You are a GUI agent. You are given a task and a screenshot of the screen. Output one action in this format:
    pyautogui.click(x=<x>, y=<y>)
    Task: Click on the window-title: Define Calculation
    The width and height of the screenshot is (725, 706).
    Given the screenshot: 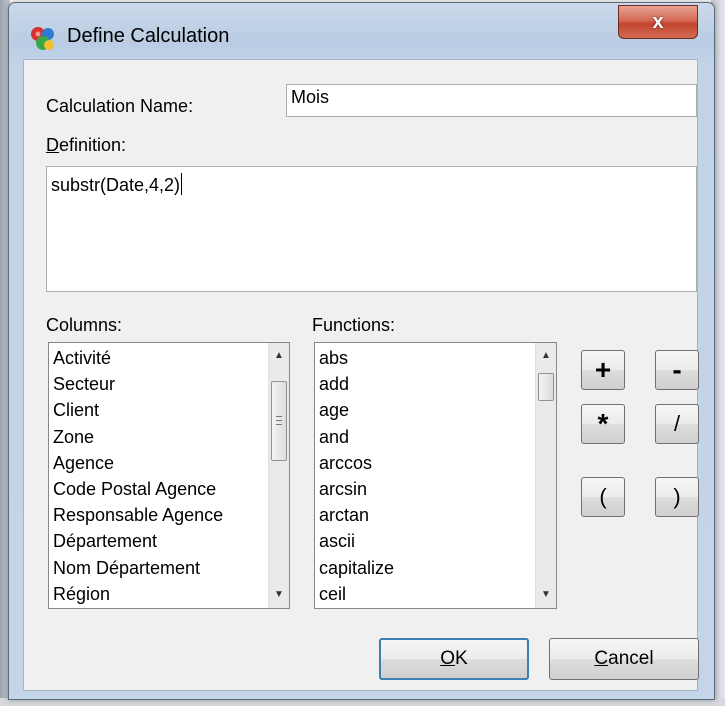 What is the action you would take?
    pyautogui.click(x=148, y=36)
    